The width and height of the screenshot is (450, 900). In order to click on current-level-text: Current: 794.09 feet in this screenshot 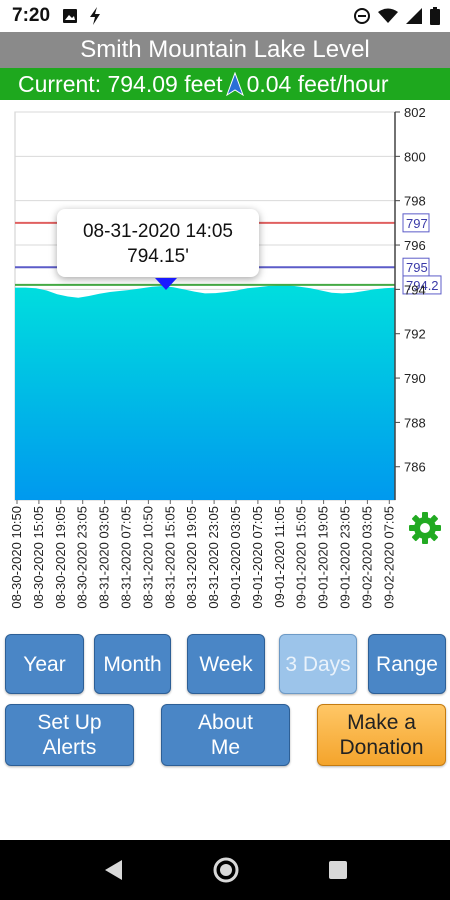, I will do `click(120, 84)`.